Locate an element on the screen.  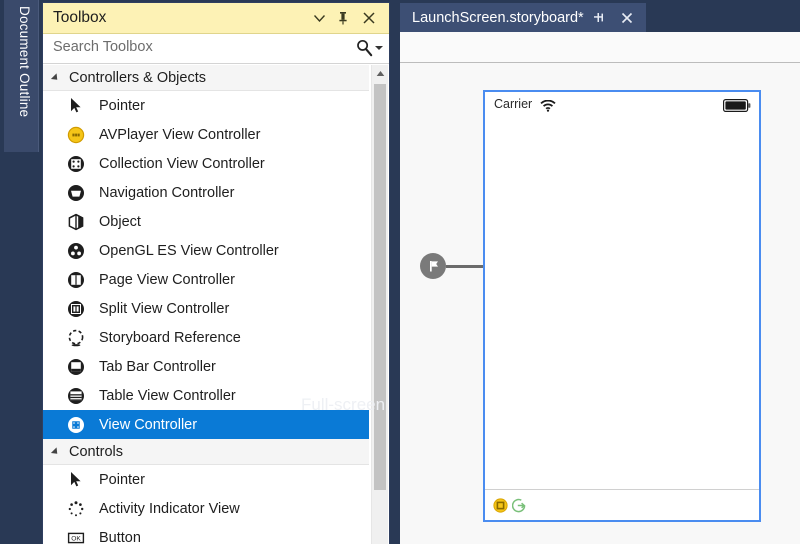
exit-segue-icon is located at coordinates (519, 505).